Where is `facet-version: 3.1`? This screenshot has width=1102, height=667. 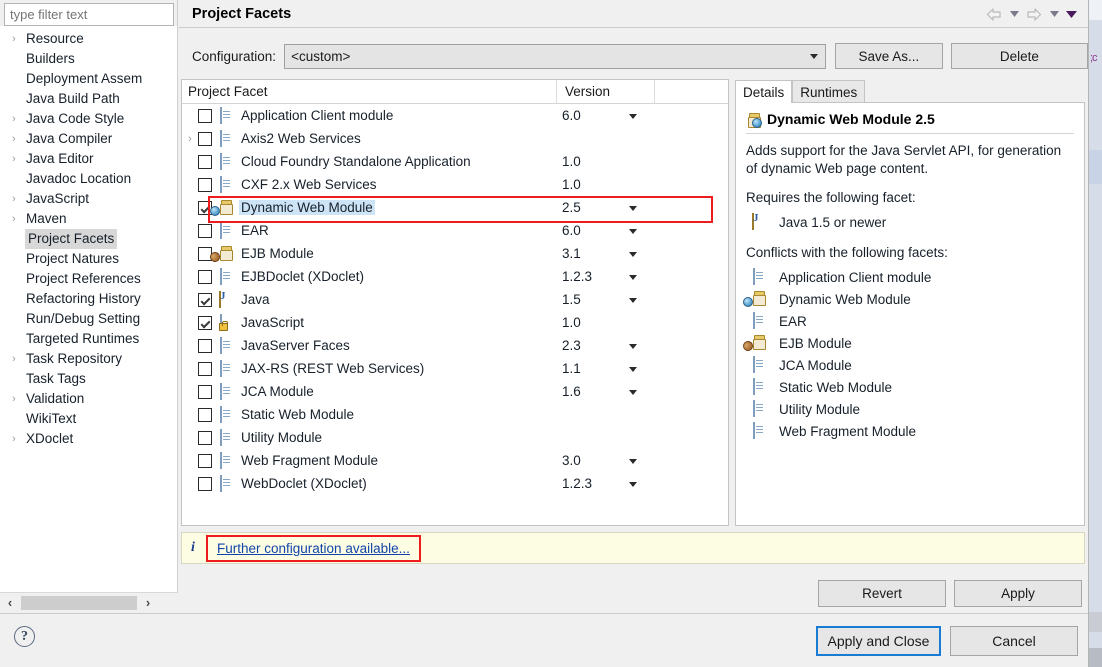
facet-version: 3.1 is located at coordinates (571, 253).